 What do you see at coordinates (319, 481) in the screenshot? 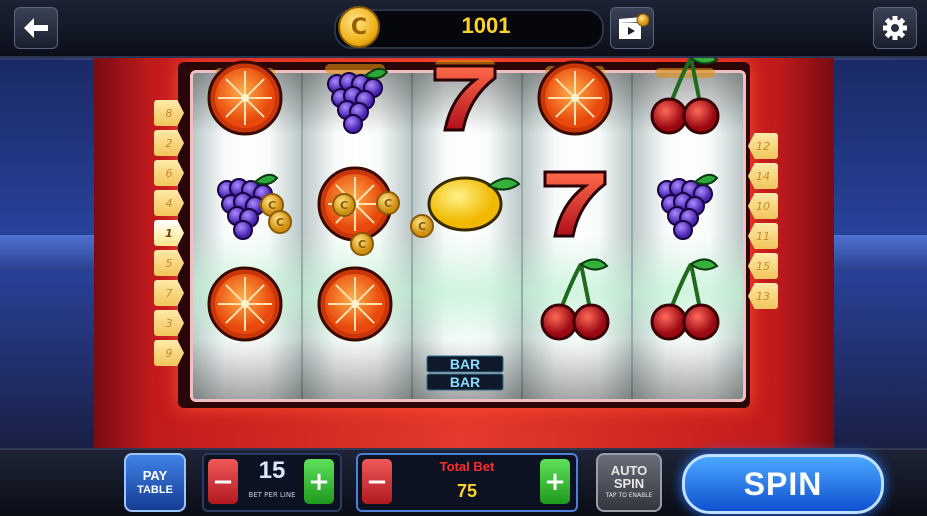
I see `bet-per-line-plus-button: +` at bounding box center [319, 481].